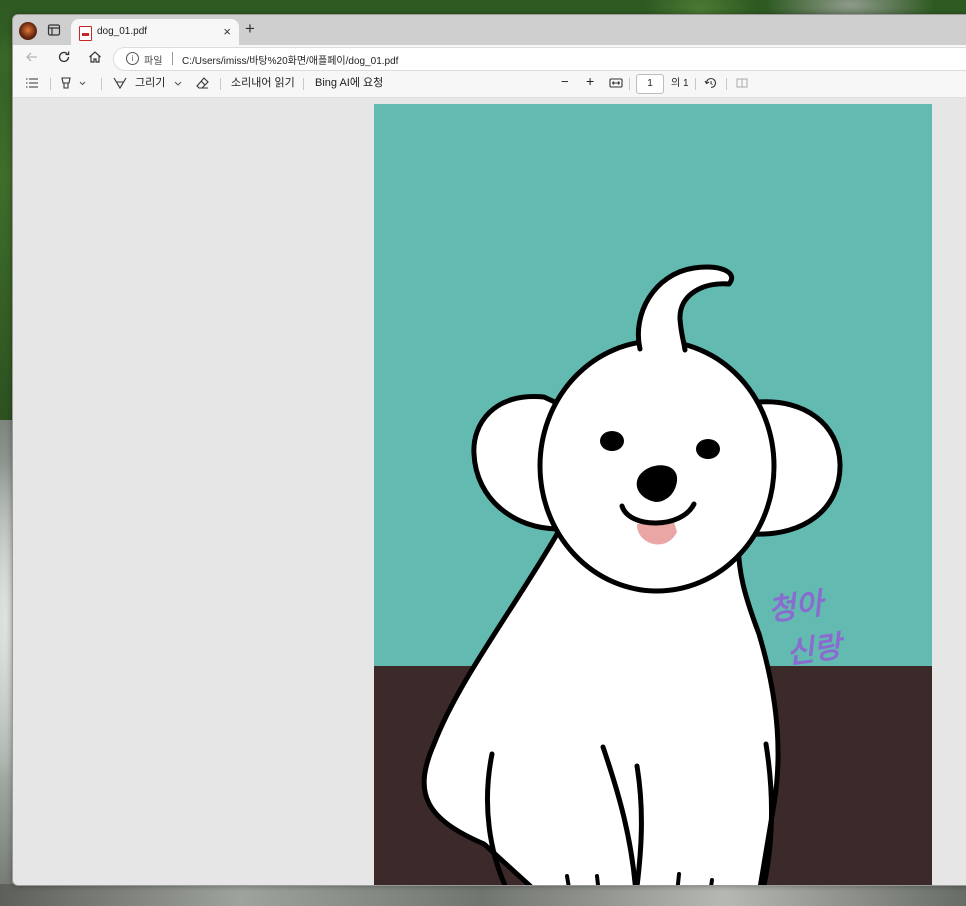  Describe the element at coordinates (172, 58) in the screenshot. I see `address-separator` at that location.